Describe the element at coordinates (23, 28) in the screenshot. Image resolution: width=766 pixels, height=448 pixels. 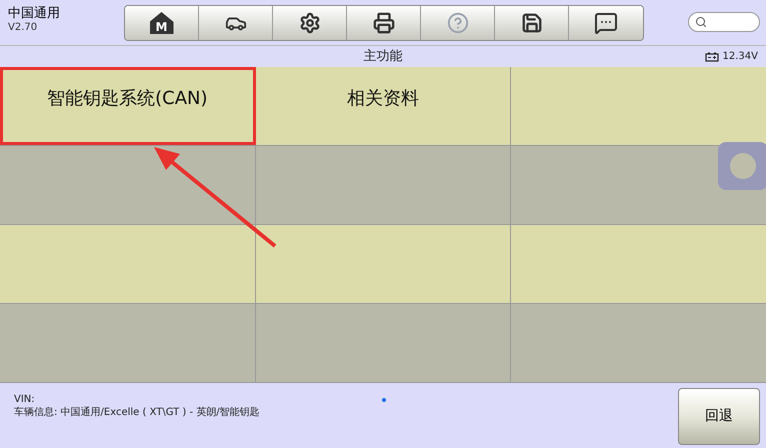
I see `version-label: V2.70` at that location.